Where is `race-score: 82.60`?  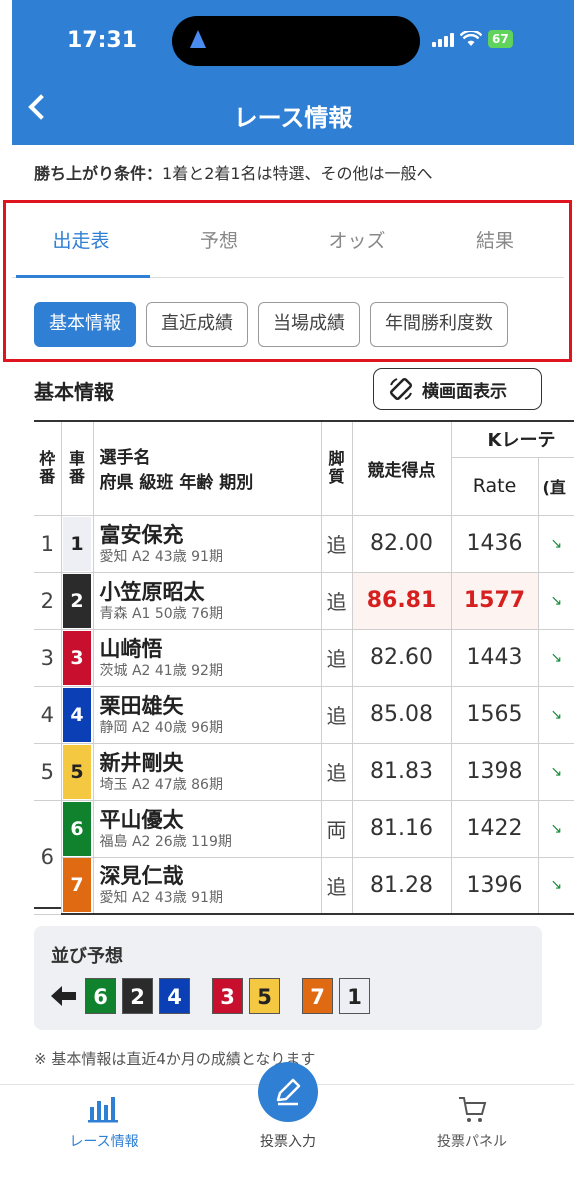
race-score: 82.60 is located at coordinates (401, 657).